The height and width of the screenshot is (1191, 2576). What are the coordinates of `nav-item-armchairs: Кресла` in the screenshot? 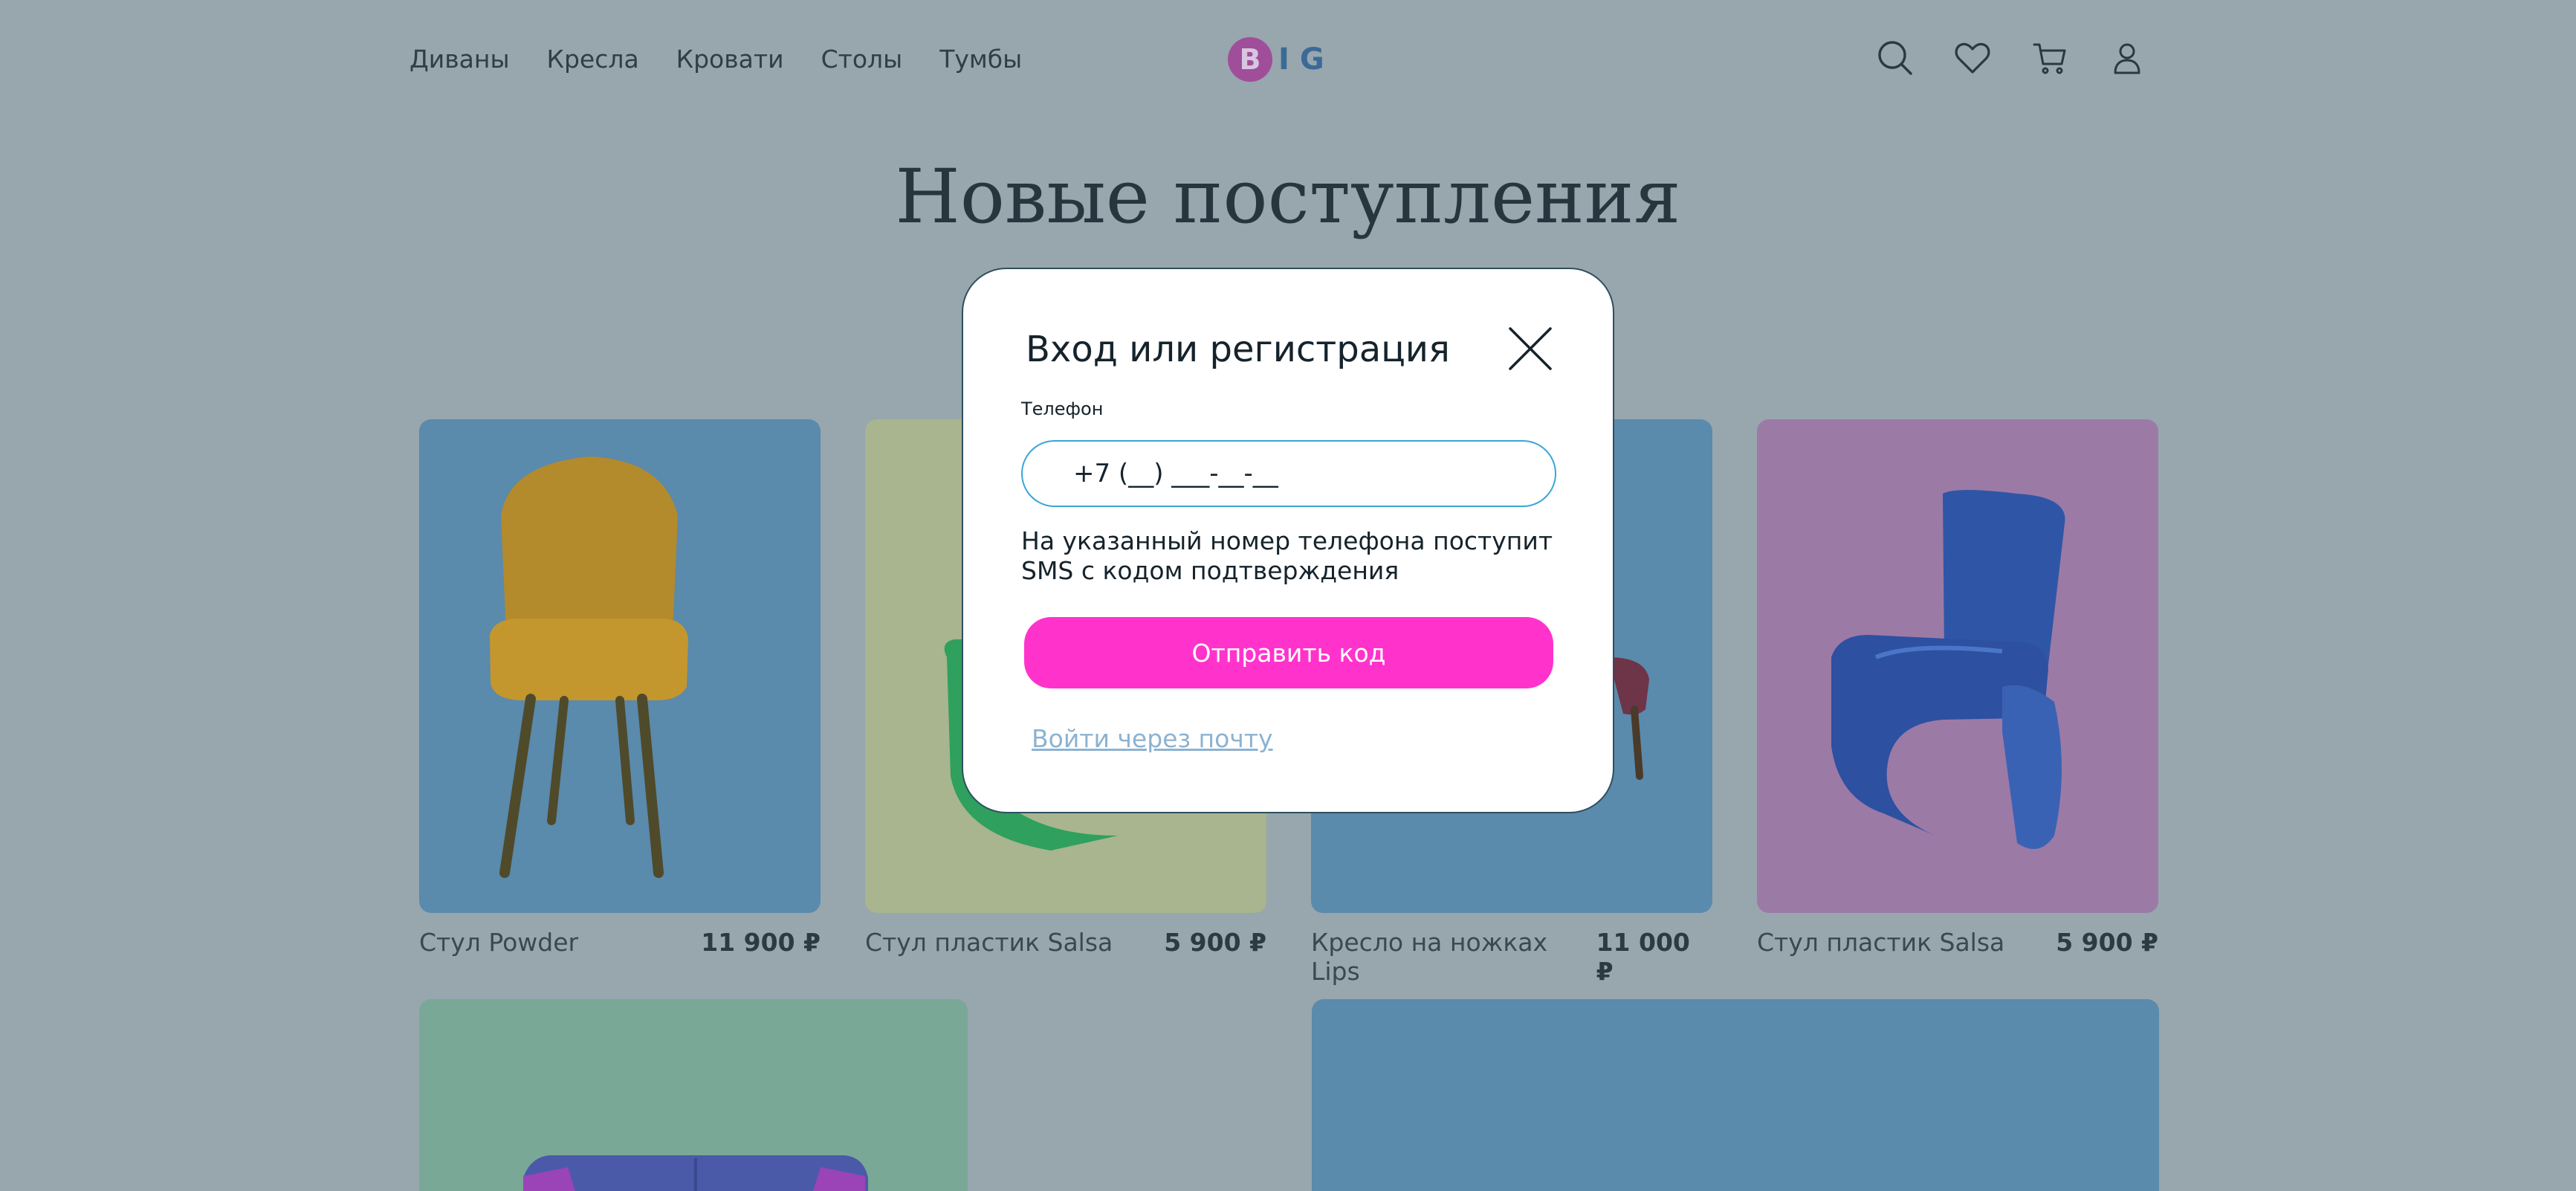 It's located at (593, 59).